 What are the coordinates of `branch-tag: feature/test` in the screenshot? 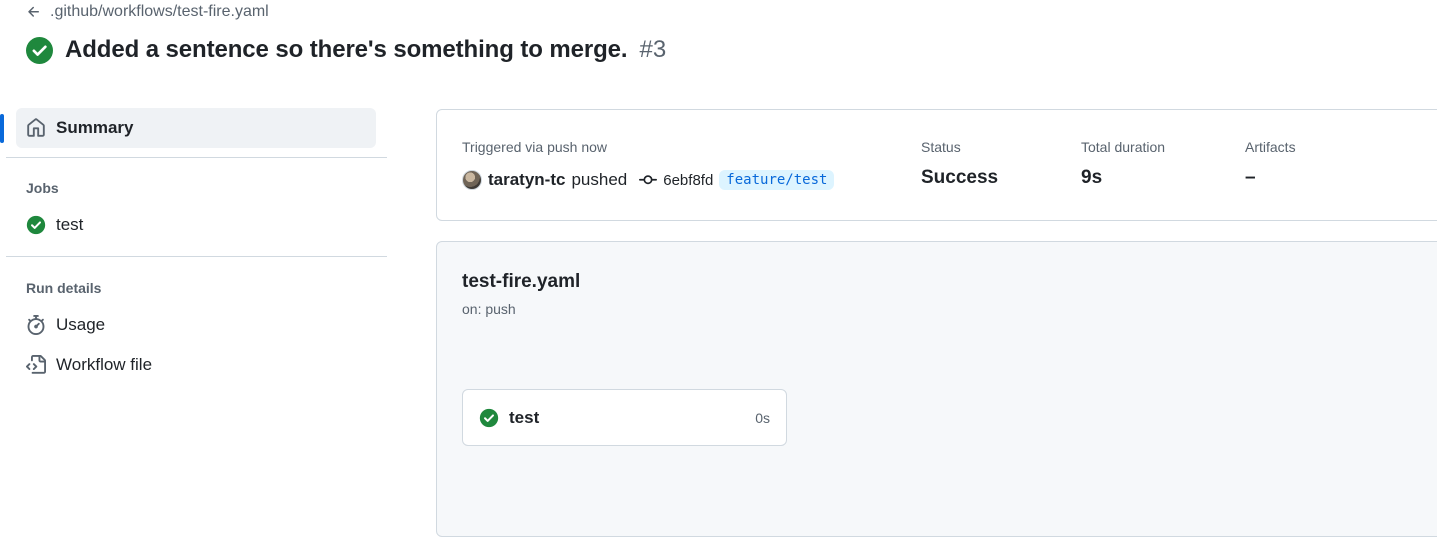 It's located at (777, 180).